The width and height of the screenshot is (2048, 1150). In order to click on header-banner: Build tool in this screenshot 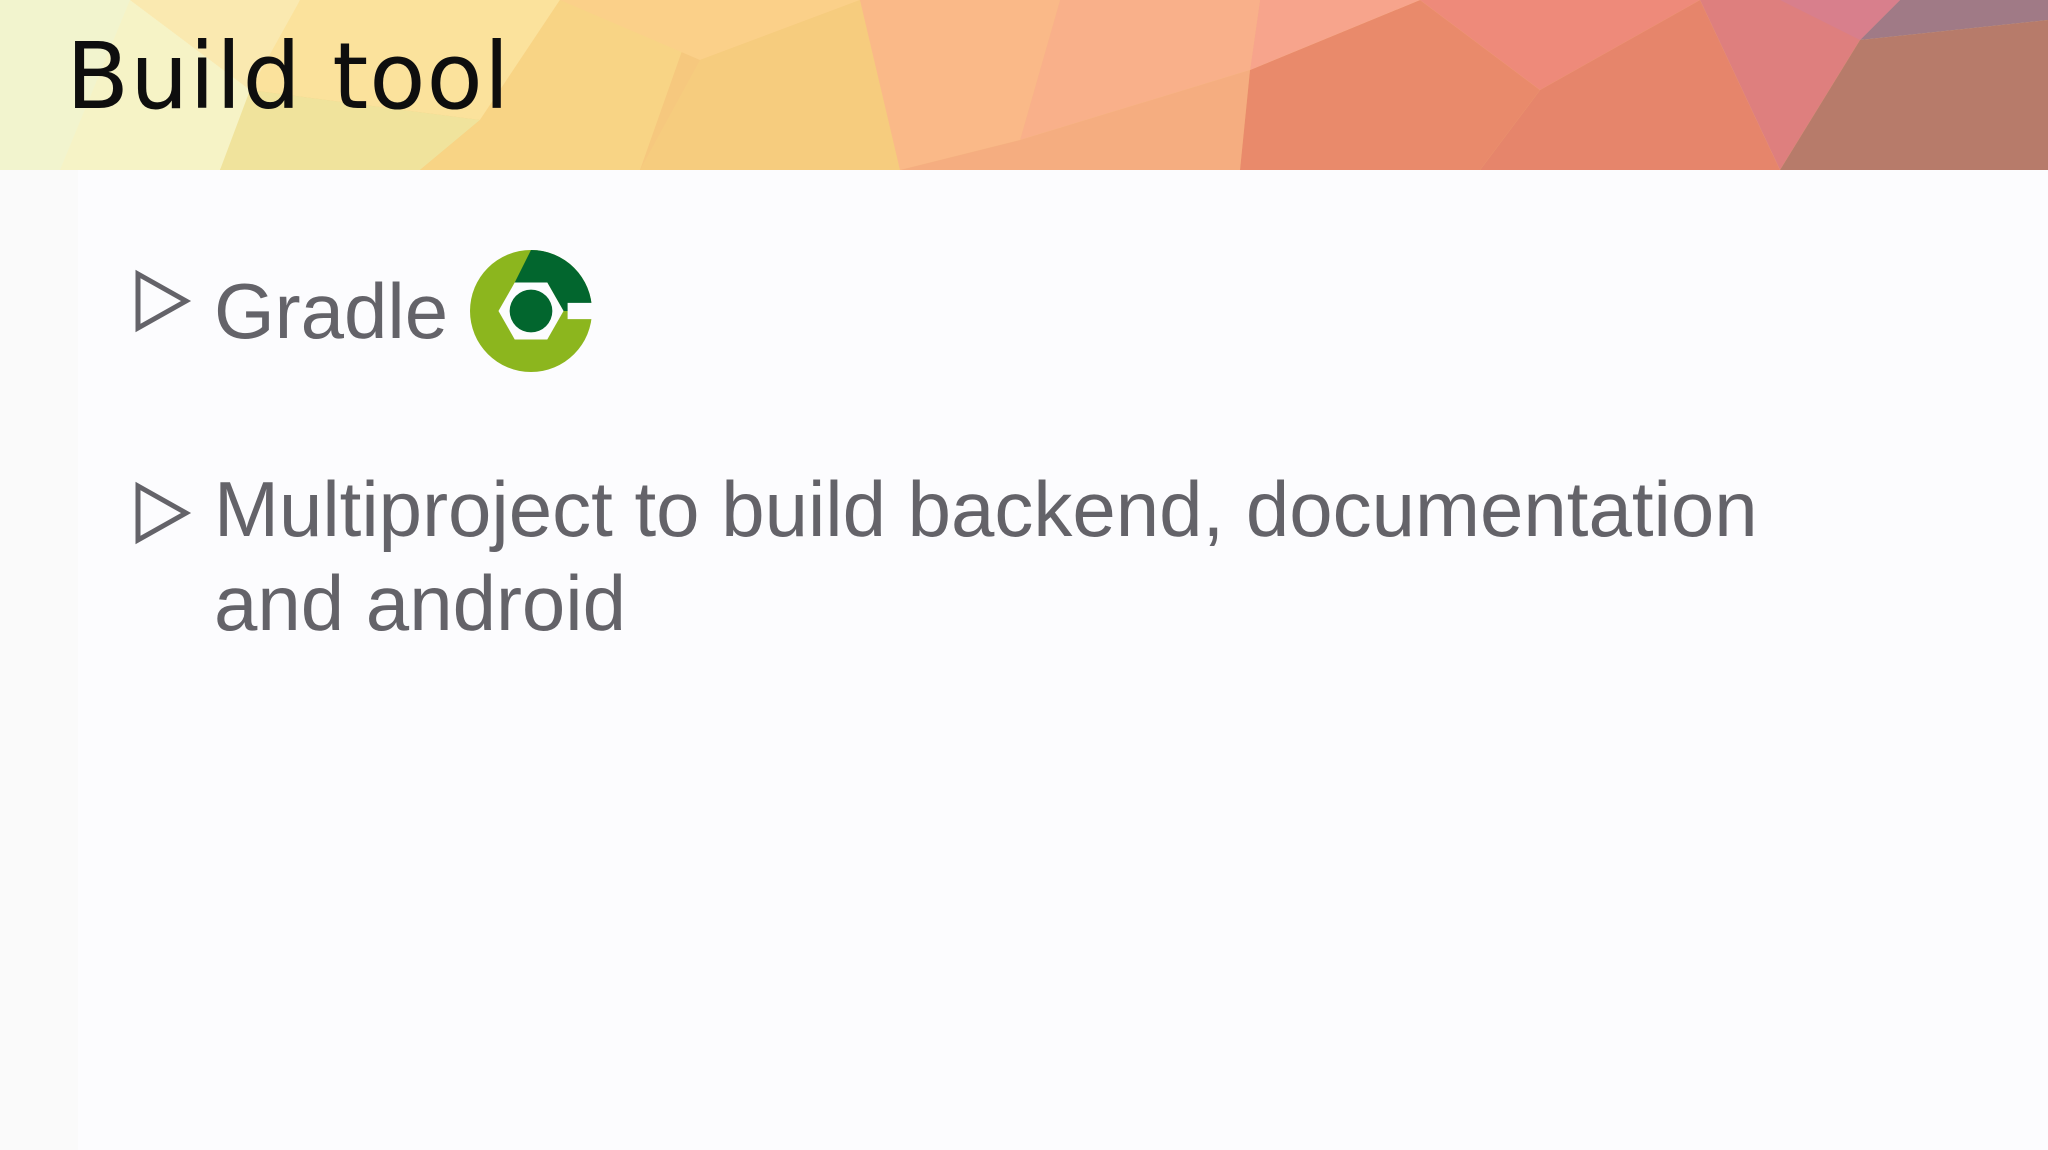, I will do `click(1024, 85)`.